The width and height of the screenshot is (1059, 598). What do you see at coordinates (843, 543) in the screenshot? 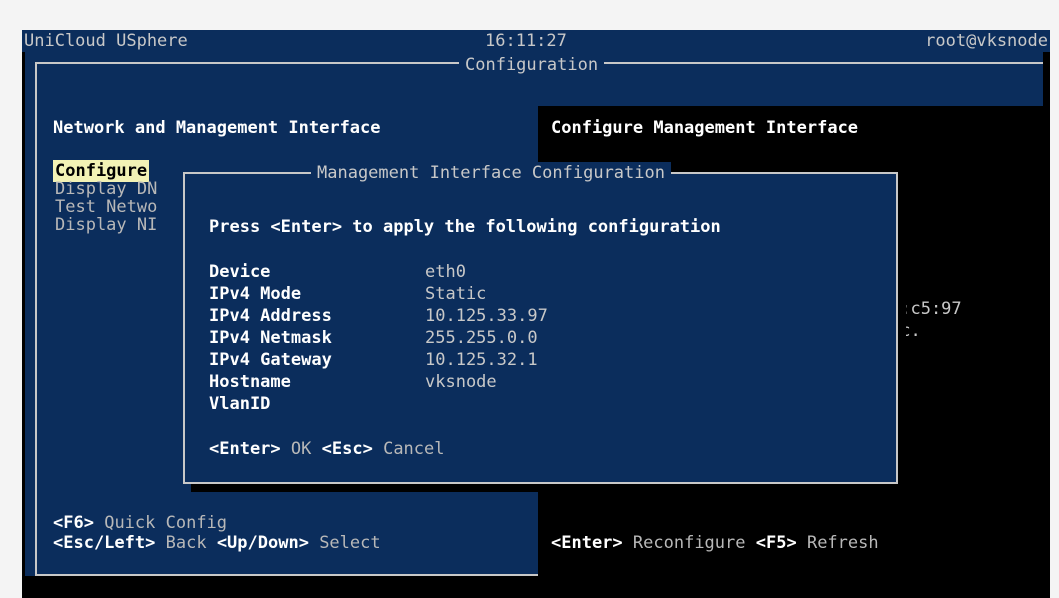
I see `refresh-action: Refresh` at bounding box center [843, 543].